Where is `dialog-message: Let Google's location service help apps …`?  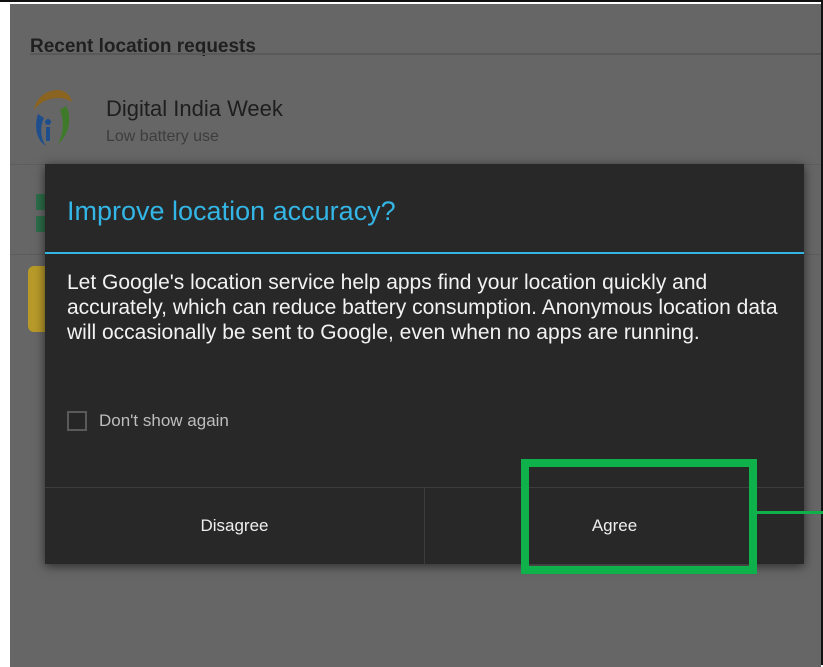 dialog-message: Let Google's location service help apps … is located at coordinates (422, 307).